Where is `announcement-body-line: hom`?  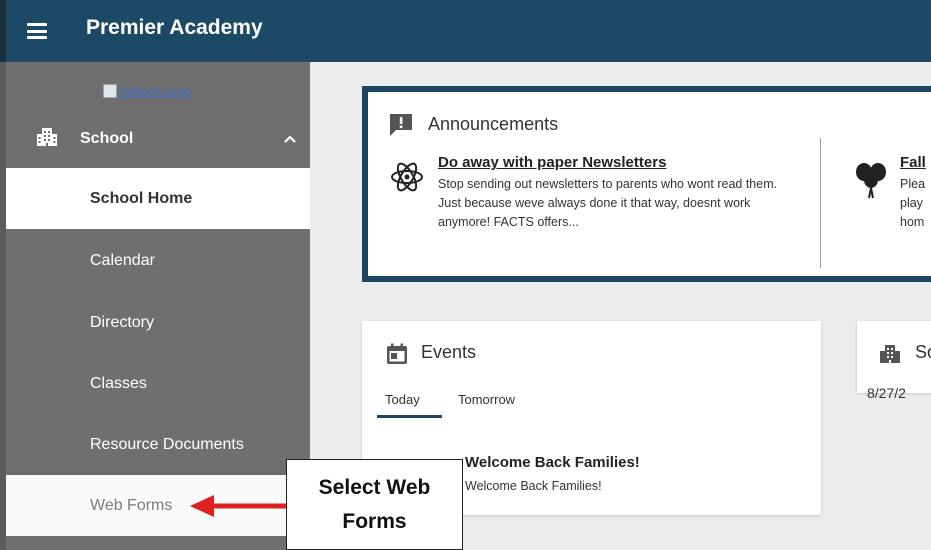
announcement-body-line: hom is located at coordinates (912, 222).